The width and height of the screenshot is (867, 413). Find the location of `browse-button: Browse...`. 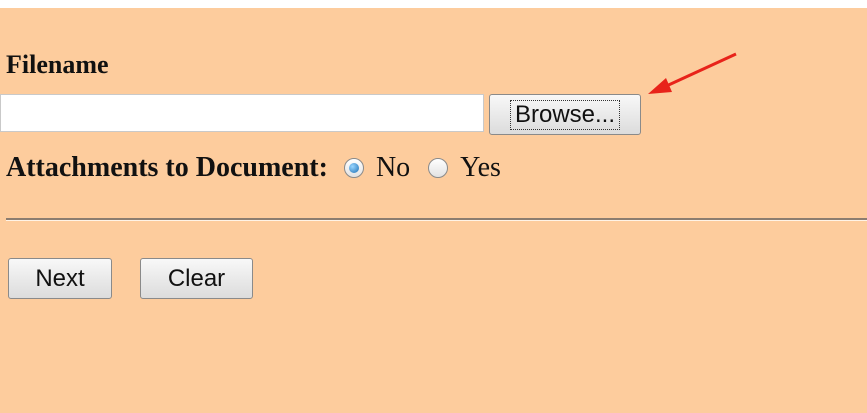

browse-button: Browse... is located at coordinates (565, 114).